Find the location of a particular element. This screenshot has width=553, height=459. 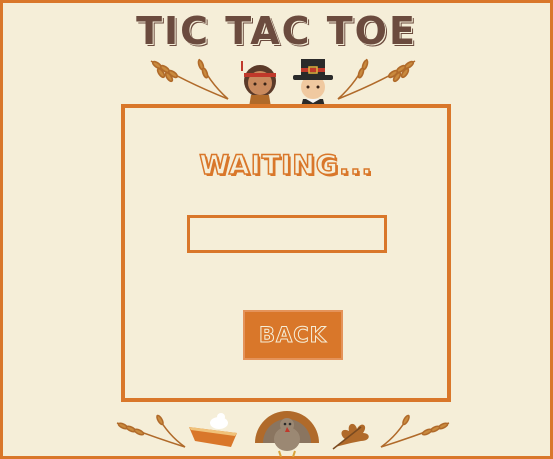

pilgrim-icon is located at coordinates (313, 83).